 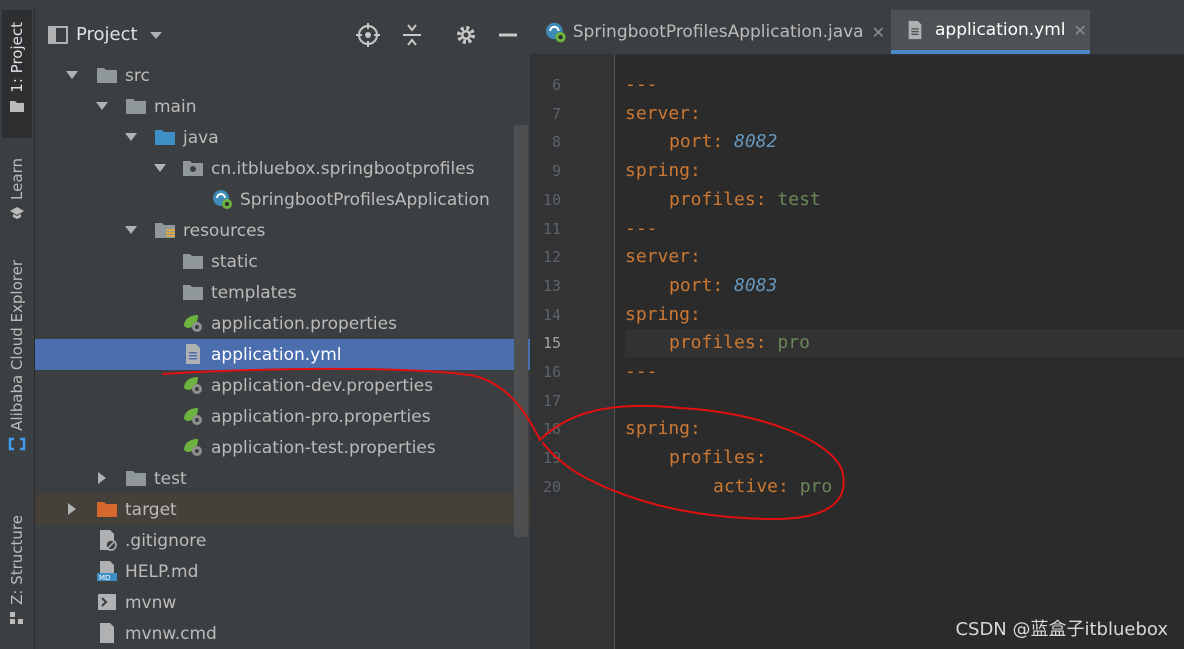 I want to click on yaml-key: profiles, so click(x=712, y=343).